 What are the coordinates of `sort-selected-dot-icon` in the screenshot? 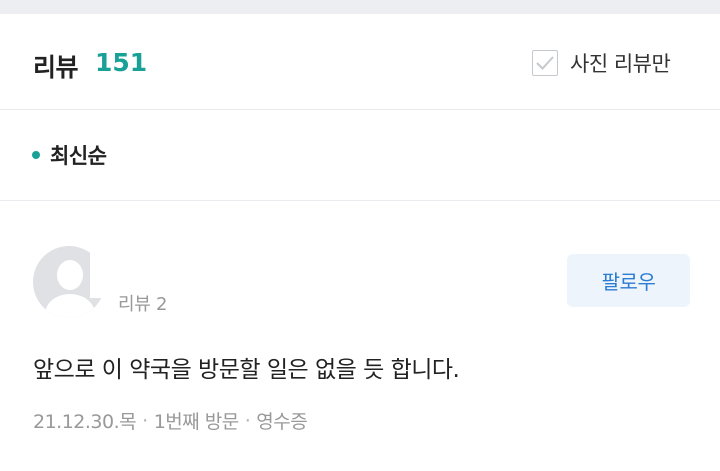 It's located at (36, 155).